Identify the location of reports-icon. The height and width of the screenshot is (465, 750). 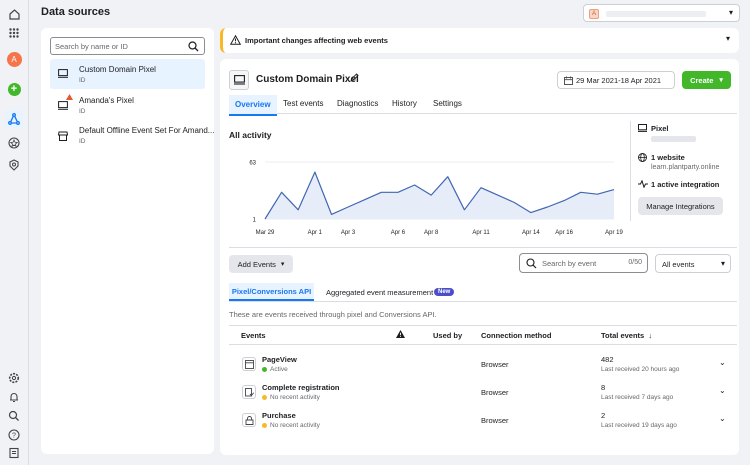
(14, 453).